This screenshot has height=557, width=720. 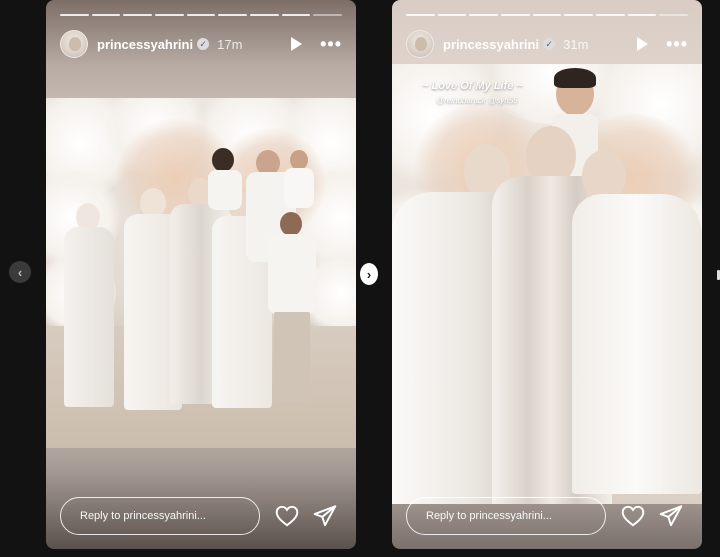 What do you see at coordinates (477, 100) in the screenshot?
I see `story-caption-mentions: @reinobarack @syh55` at bounding box center [477, 100].